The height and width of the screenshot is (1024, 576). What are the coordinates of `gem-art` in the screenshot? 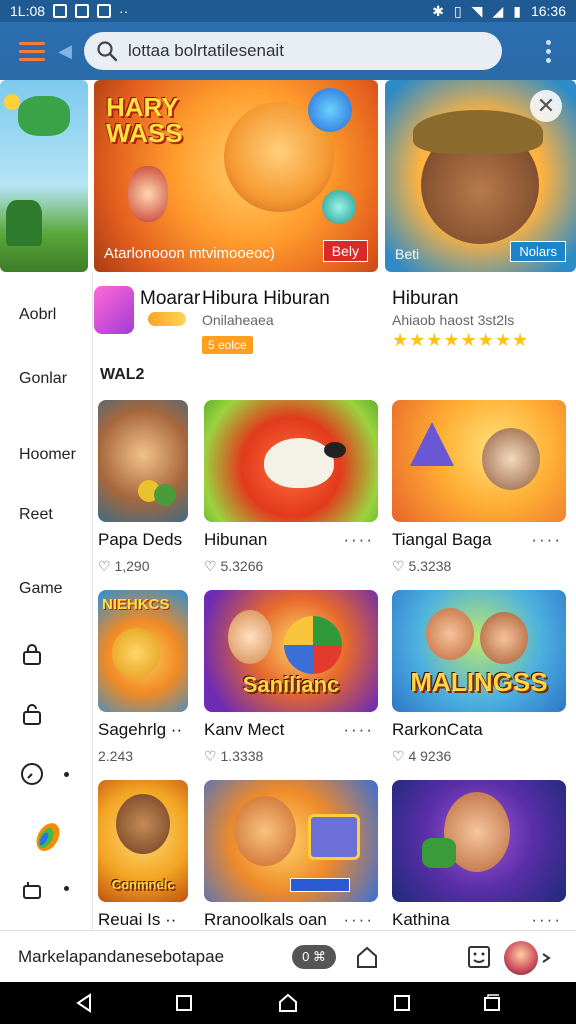 It's located at (339, 207).